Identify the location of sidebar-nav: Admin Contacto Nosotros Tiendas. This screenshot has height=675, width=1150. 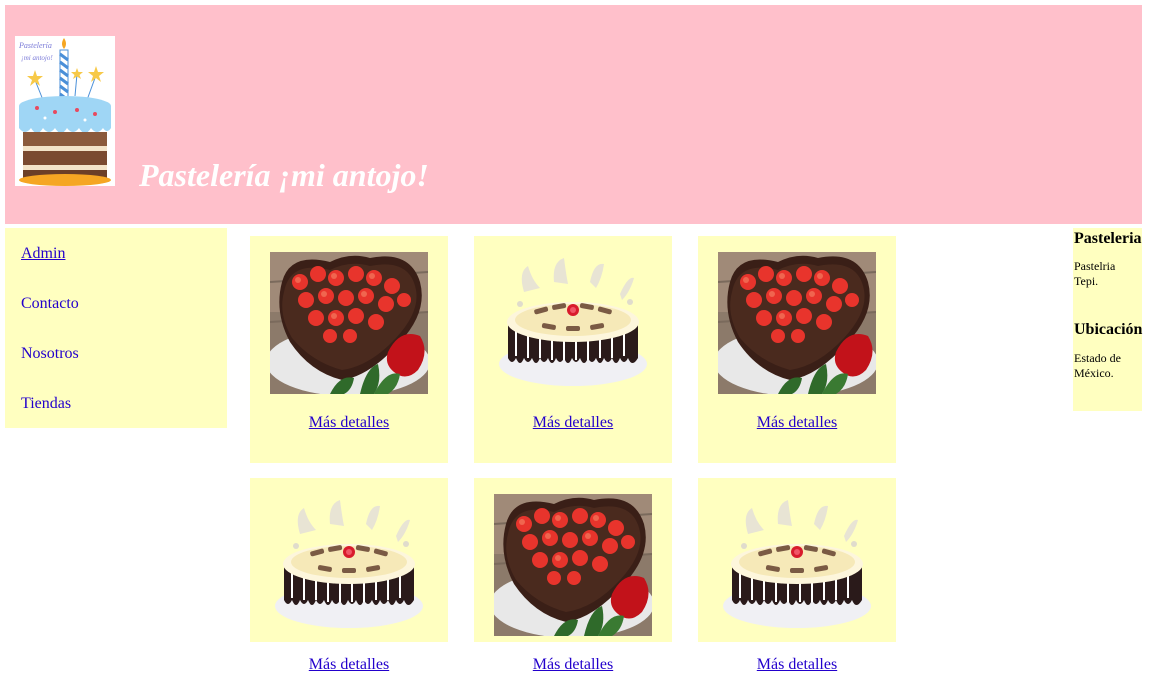
(116, 328).